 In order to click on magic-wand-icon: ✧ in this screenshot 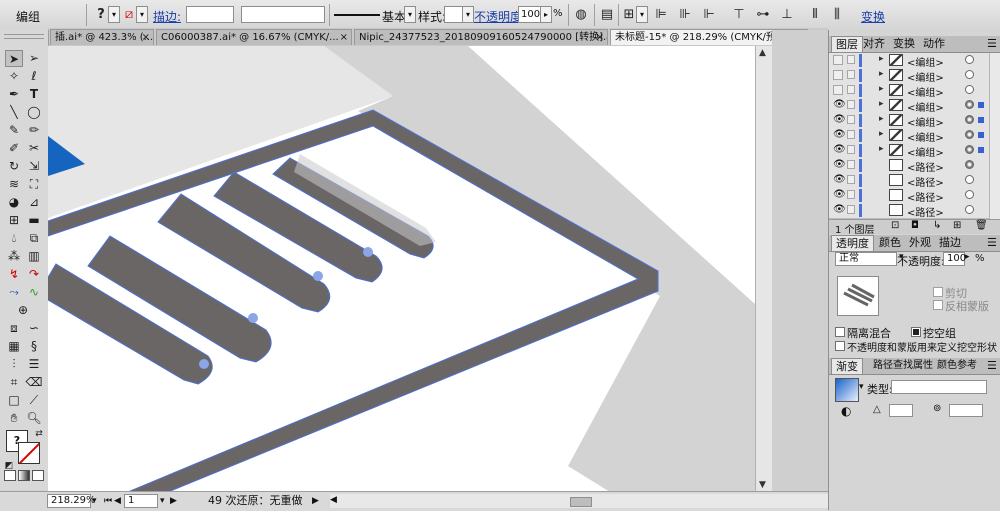, I will do `click(14, 76)`.